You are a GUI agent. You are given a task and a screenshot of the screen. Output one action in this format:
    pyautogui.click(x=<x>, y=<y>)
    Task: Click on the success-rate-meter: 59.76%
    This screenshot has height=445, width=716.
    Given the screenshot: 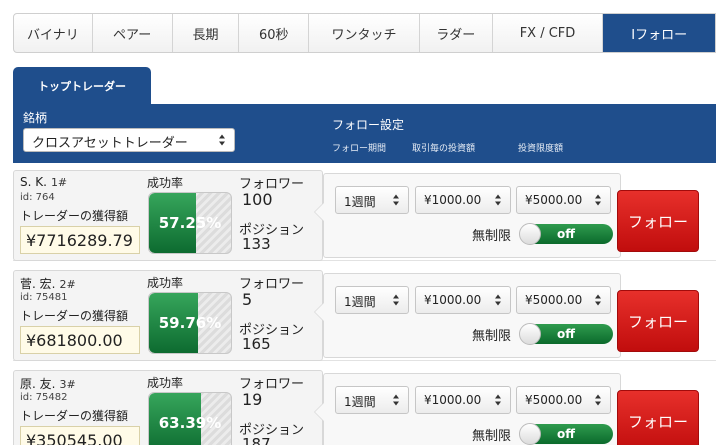 What is the action you would take?
    pyautogui.click(x=190, y=323)
    